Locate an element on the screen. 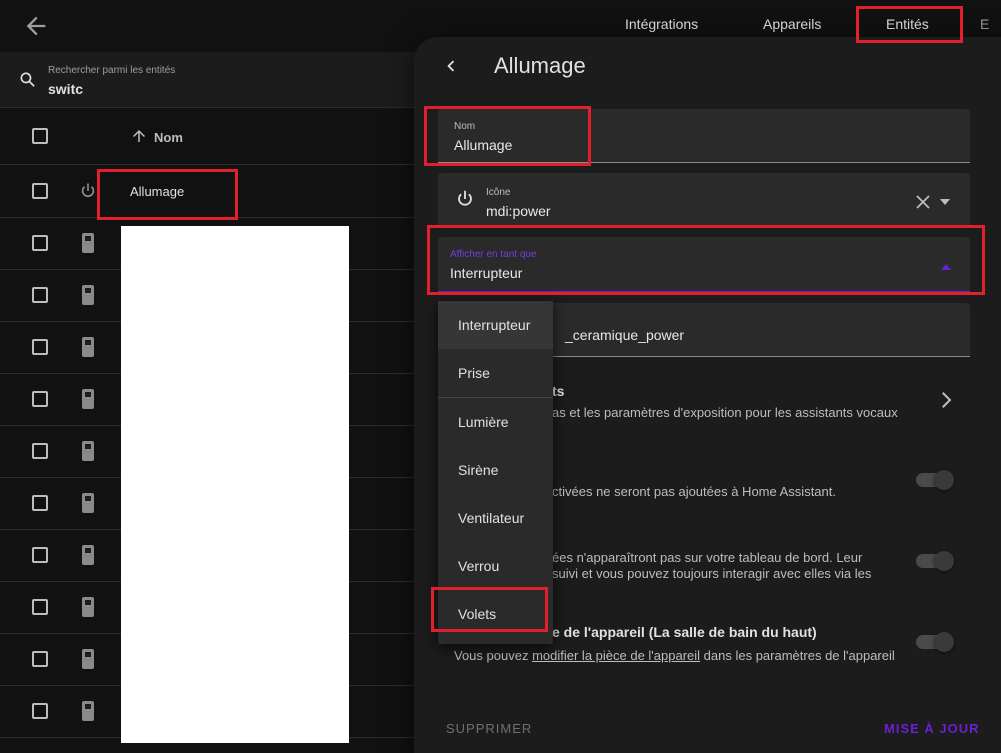 The image size is (1001, 753). icon-input: mdi:power is located at coordinates (518, 211).